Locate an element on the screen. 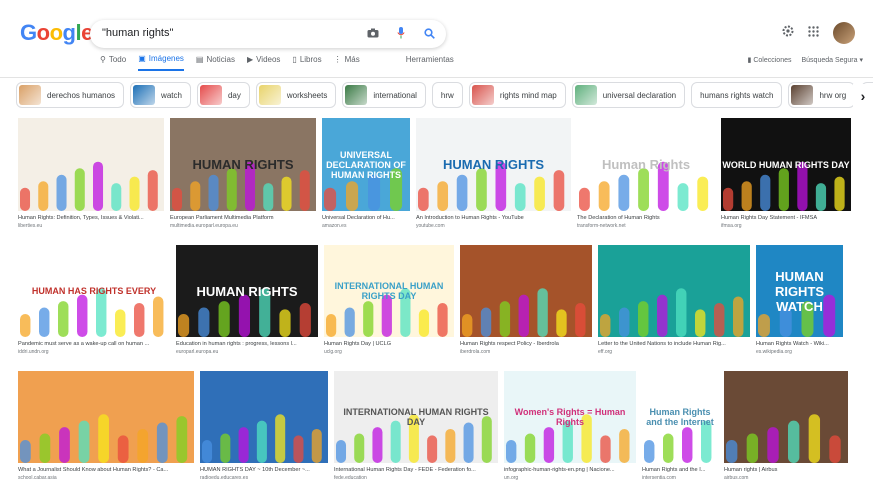  chip-label: humans rights watch is located at coordinates (737, 95).